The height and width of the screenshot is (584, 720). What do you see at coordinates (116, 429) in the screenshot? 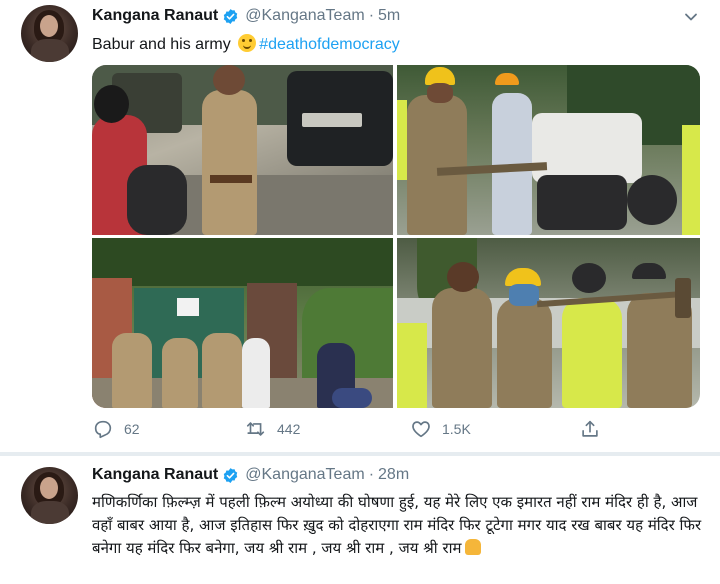
I see `reply-button: 62` at bounding box center [116, 429].